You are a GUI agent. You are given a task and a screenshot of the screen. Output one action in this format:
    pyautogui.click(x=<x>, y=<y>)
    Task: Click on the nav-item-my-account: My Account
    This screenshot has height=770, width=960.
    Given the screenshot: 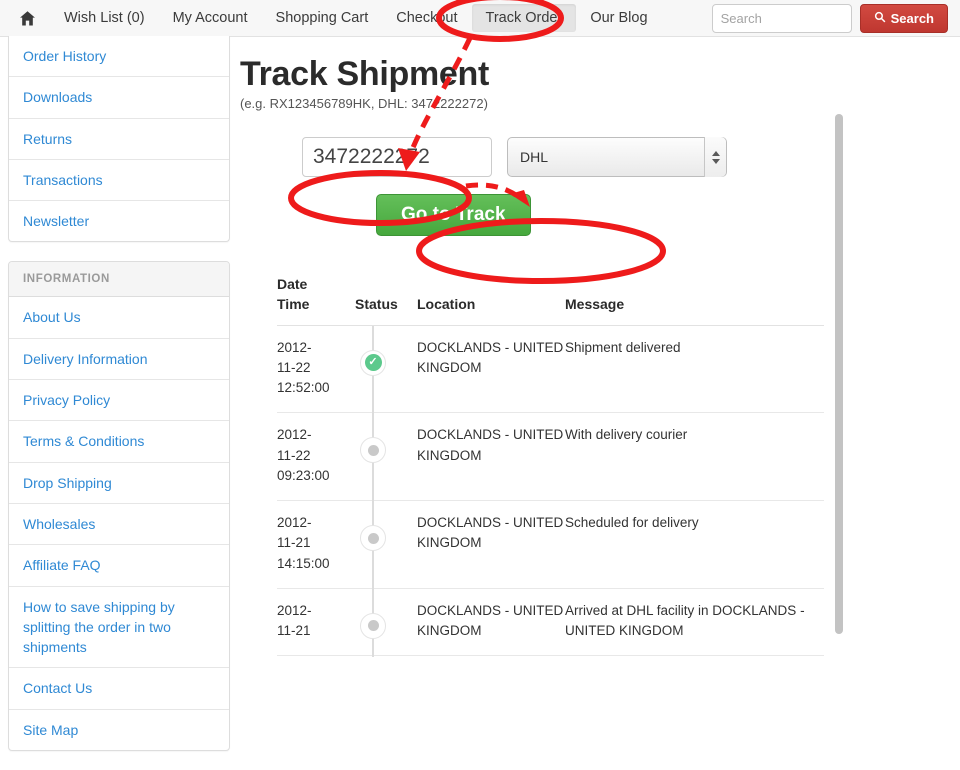 What is the action you would take?
    pyautogui.click(x=210, y=18)
    